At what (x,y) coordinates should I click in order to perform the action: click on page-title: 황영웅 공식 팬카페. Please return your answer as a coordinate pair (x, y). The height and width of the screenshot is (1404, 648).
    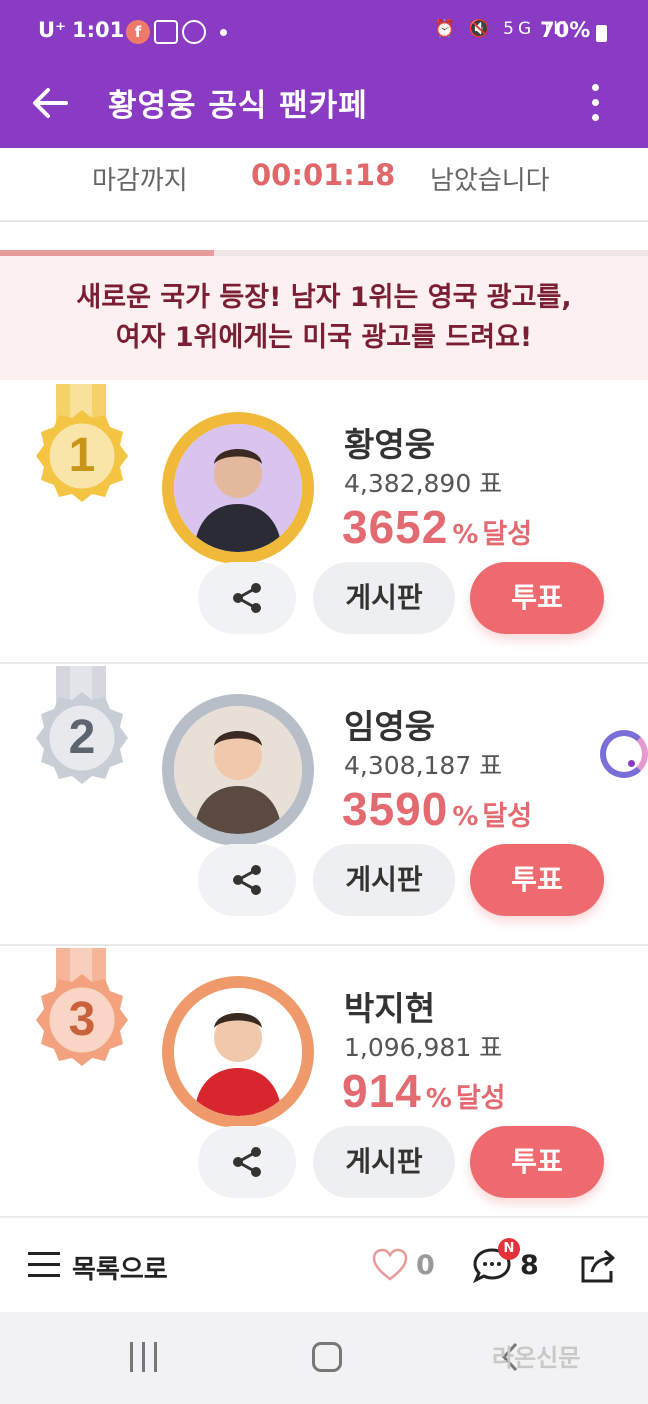
    Looking at the image, I should click on (238, 106).